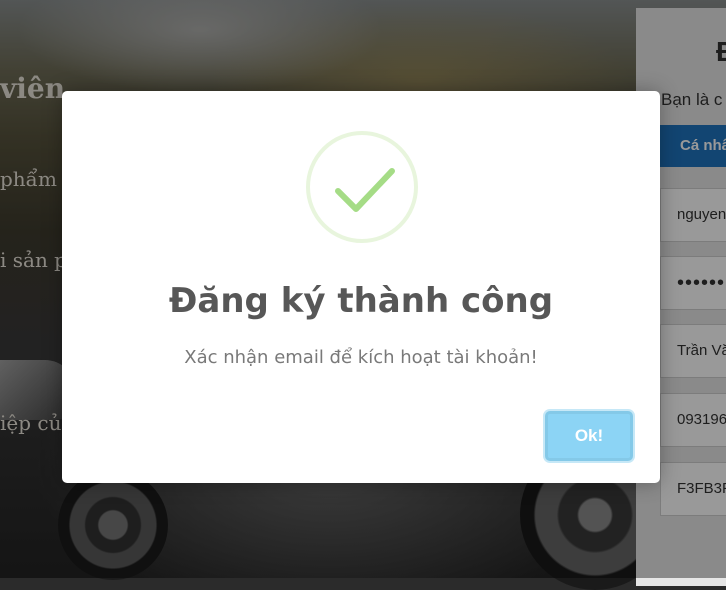 The image size is (726, 590). What do you see at coordinates (361, 357) in the screenshot?
I see `dialog-message: Xác nhận email để kích hoạt tài khoản!` at bounding box center [361, 357].